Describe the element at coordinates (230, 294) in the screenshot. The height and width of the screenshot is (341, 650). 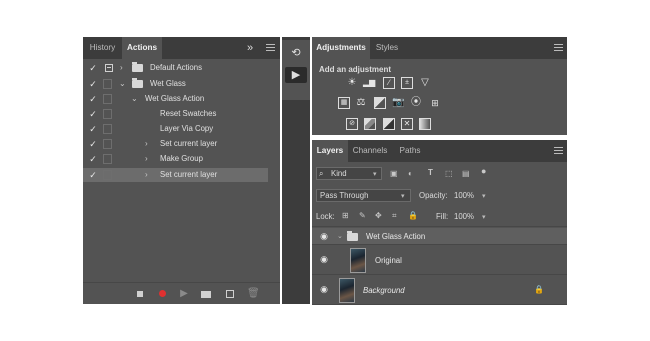
I see `new-action-icon` at that location.